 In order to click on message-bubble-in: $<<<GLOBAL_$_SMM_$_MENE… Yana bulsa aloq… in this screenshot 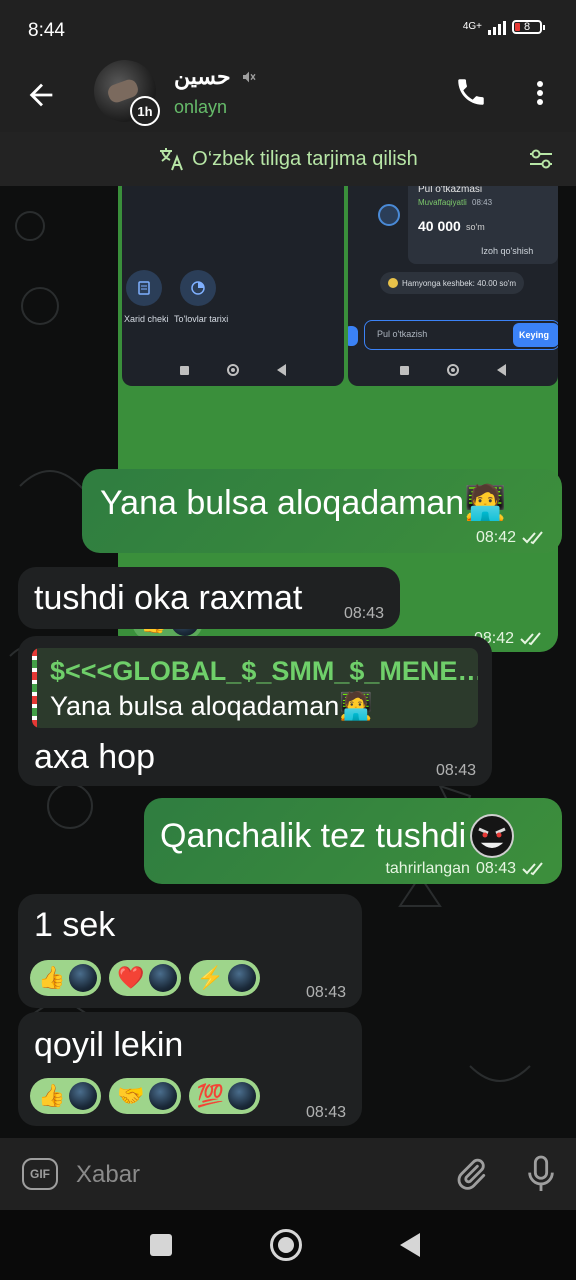, I will do `click(255, 711)`.